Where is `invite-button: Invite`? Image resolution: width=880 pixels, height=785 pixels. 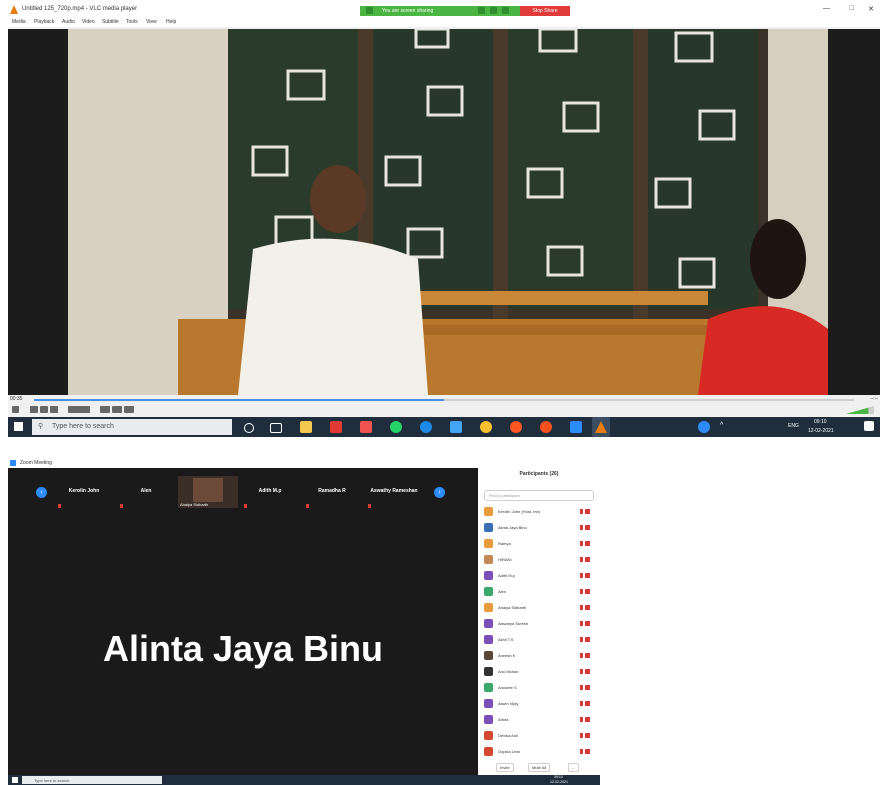
invite-button: Invite is located at coordinates (505, 767).